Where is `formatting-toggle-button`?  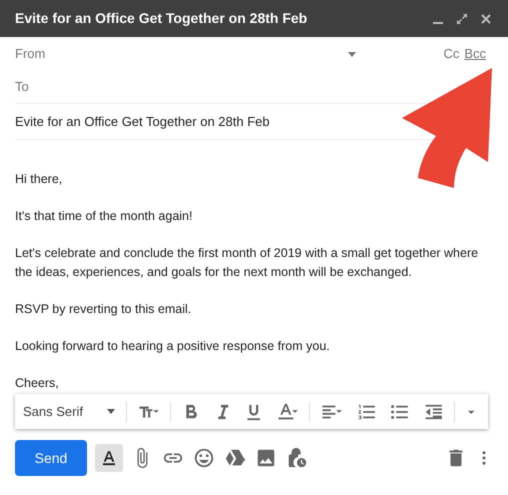
formatting-toggle-button is located at coordinates (109, 458).